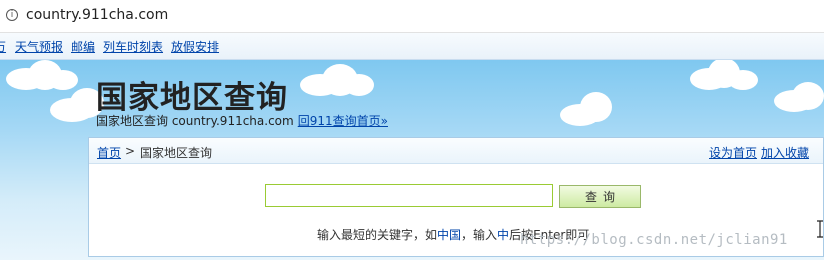 The width and height of the screenshot is (824, 260). What do you see at coordinates (377, 235) in the screenshot?
I see `tip-text: 输入最短的关键字，如` at bounding box center [377, 235].